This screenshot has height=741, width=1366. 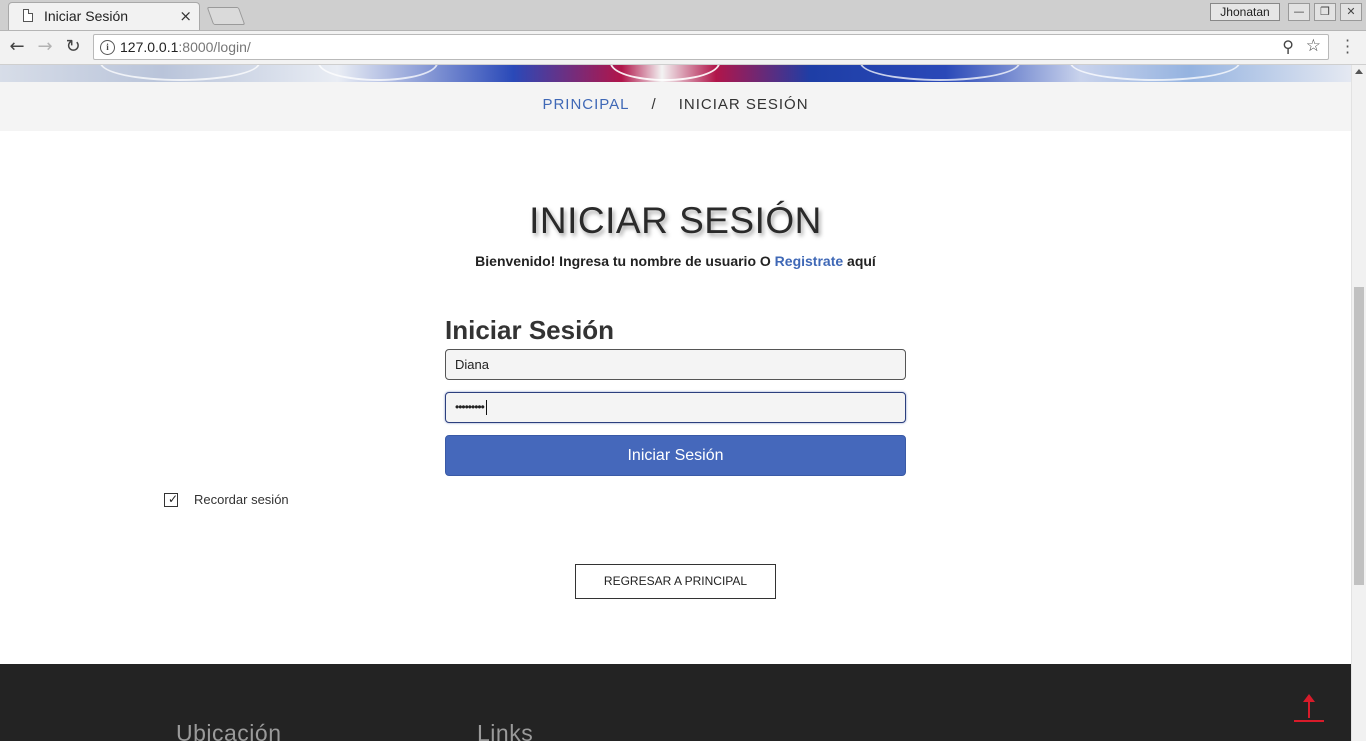 What do you see at coordinates (149, 47) in the screenshot?
I see `url-host: 127.0.0.1` at bounding box center [149, 47].